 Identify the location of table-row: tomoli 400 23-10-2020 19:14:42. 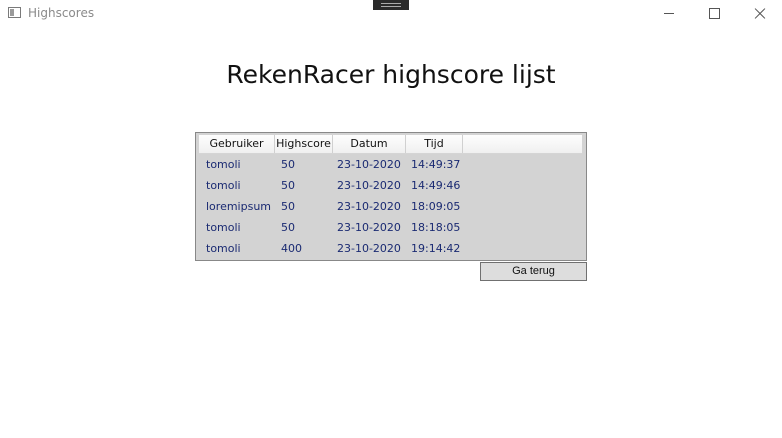
(390, 248).